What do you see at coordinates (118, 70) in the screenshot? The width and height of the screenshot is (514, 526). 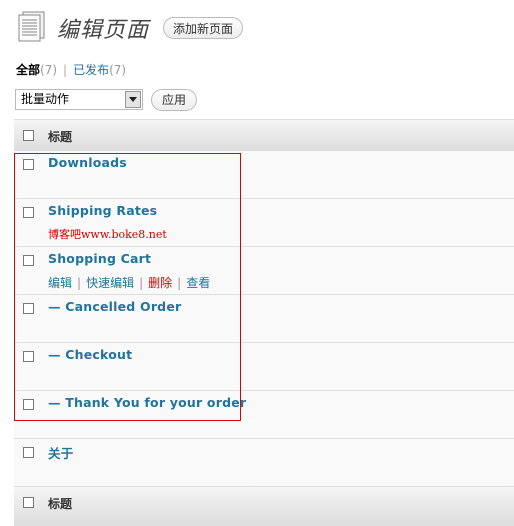 I see `filter-published-count: (7)` at bounding box center [118, 70].